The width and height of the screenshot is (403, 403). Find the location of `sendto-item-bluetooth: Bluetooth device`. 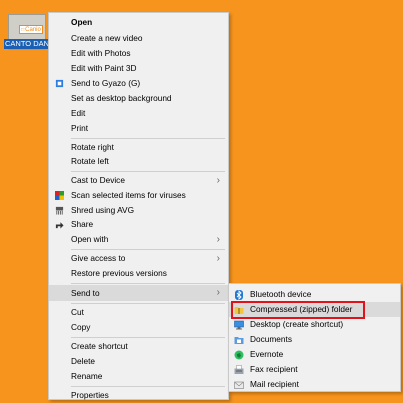

sendto-item-bluetooth: Bluetooth device is located at coordinates (314, 294).